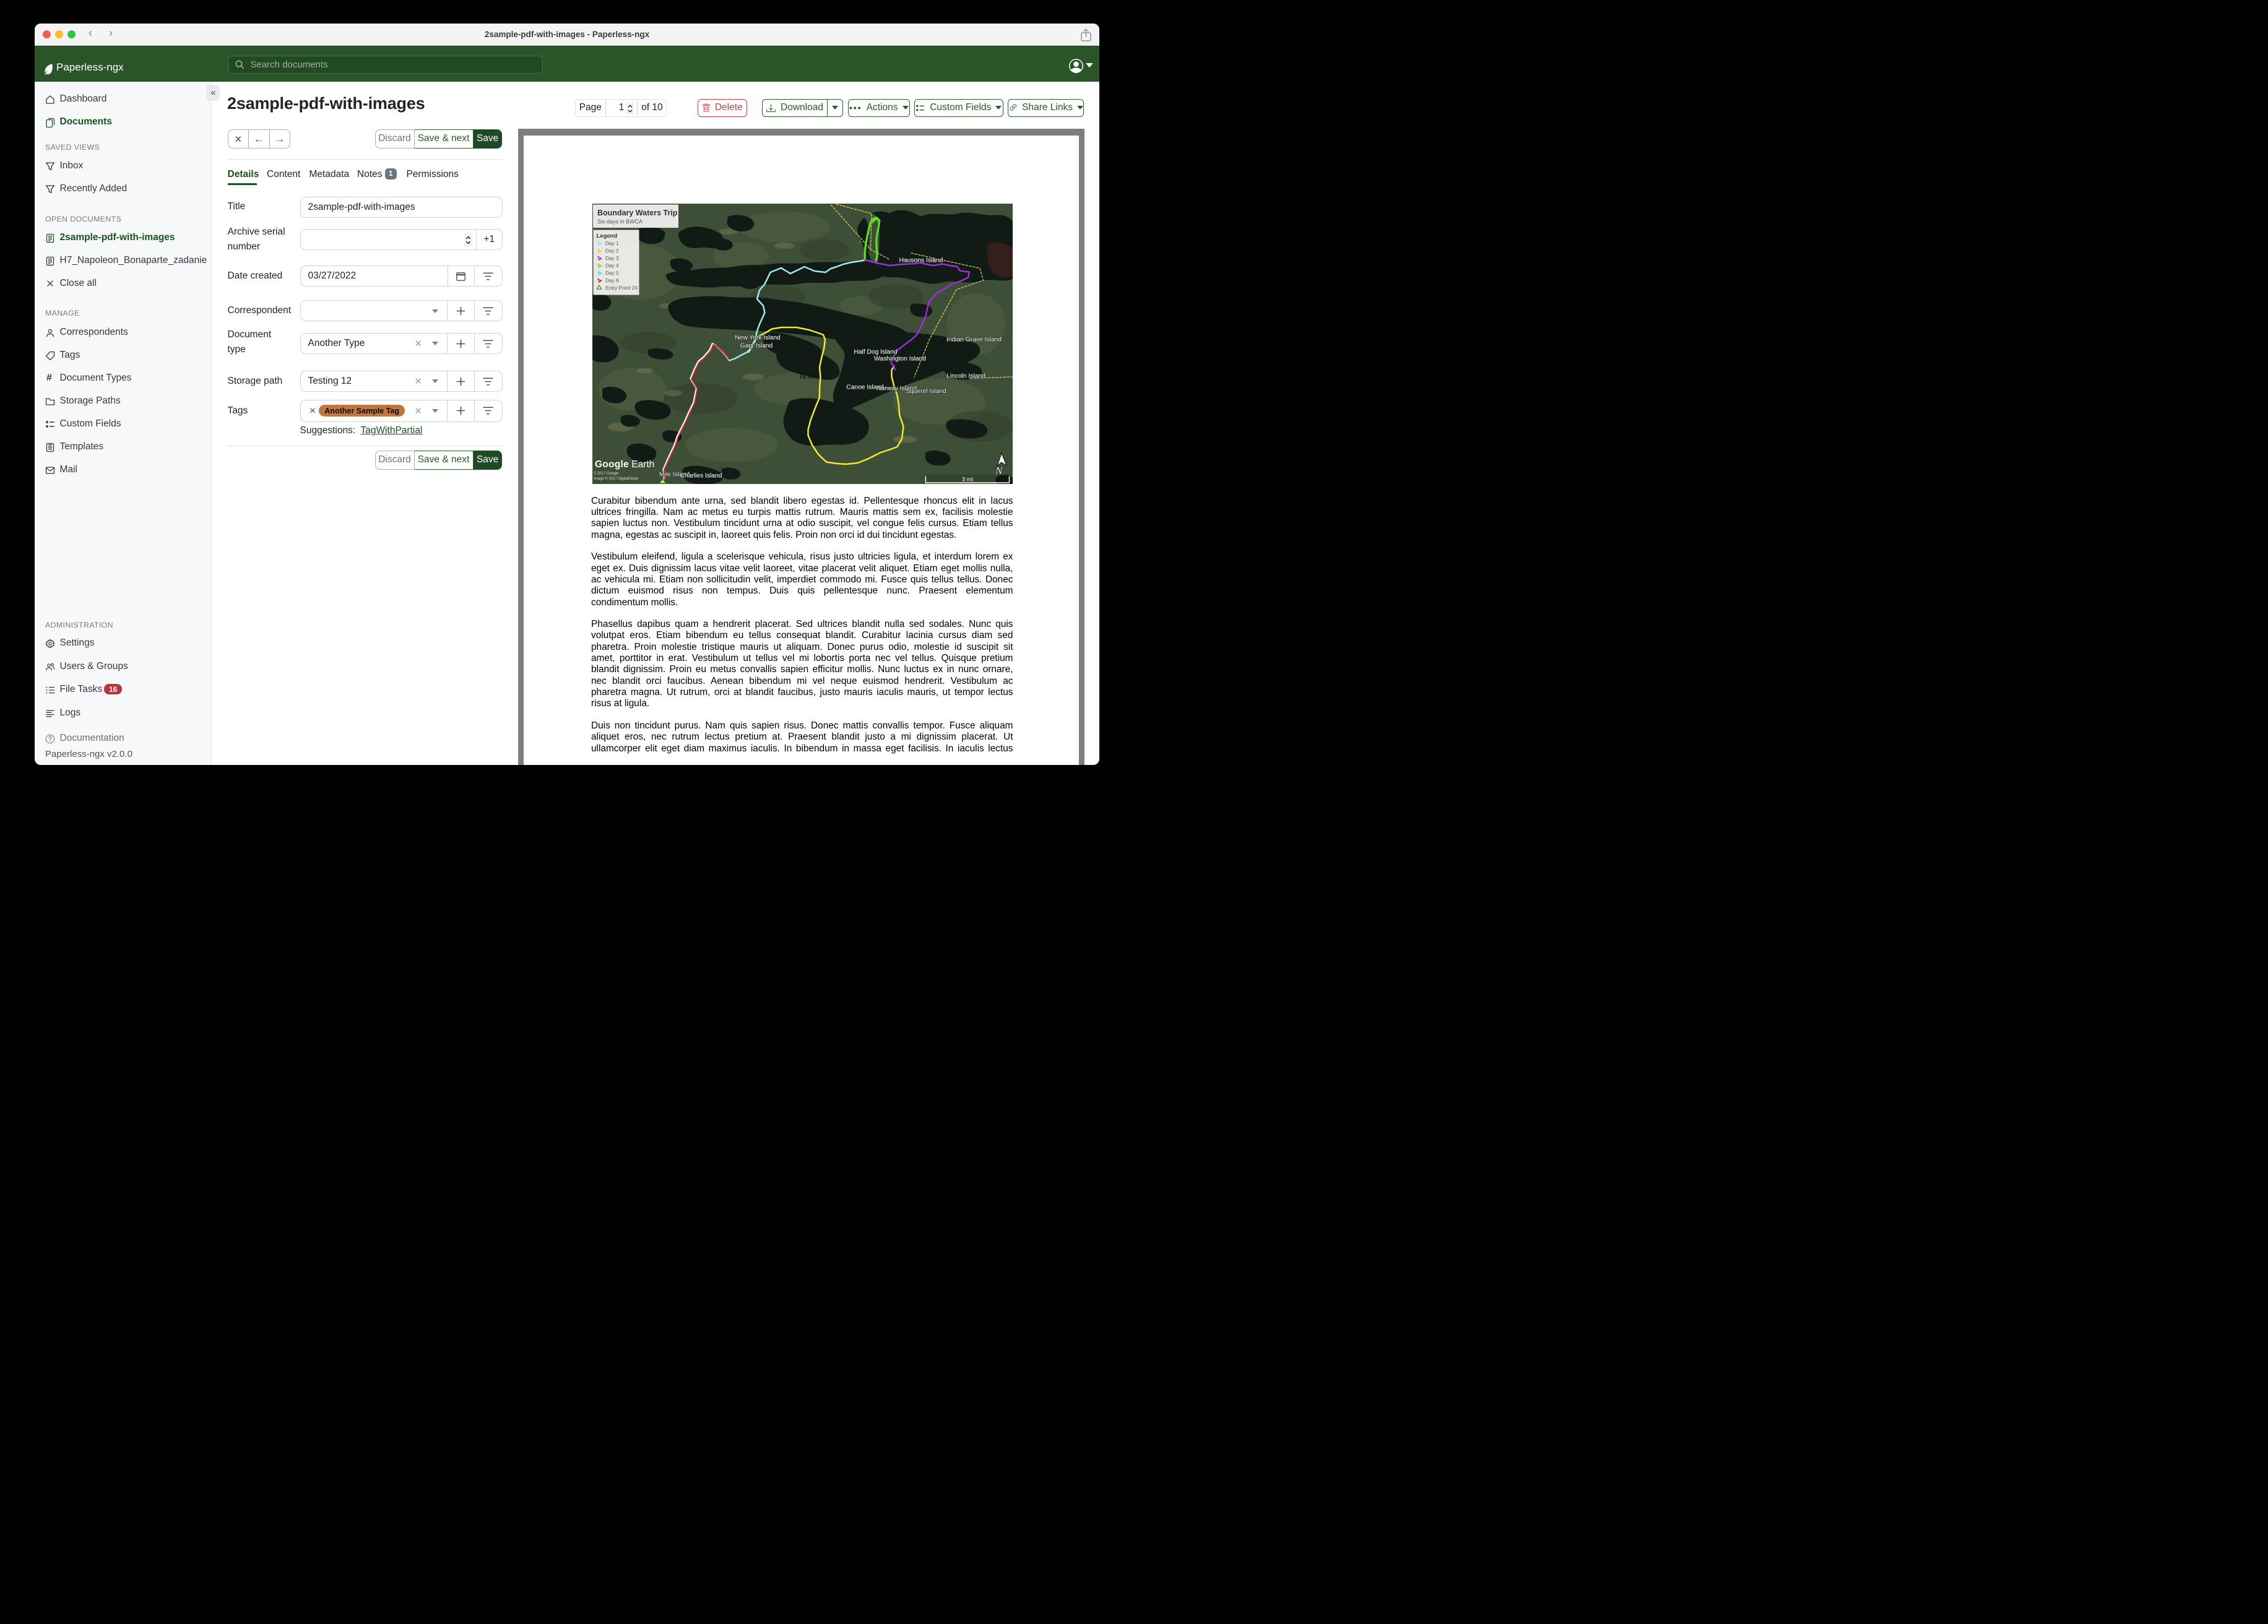 The width and height of the screenshot is (2268, 1624). I want to click on svg-text: Hausons Island, so click(921, 260).